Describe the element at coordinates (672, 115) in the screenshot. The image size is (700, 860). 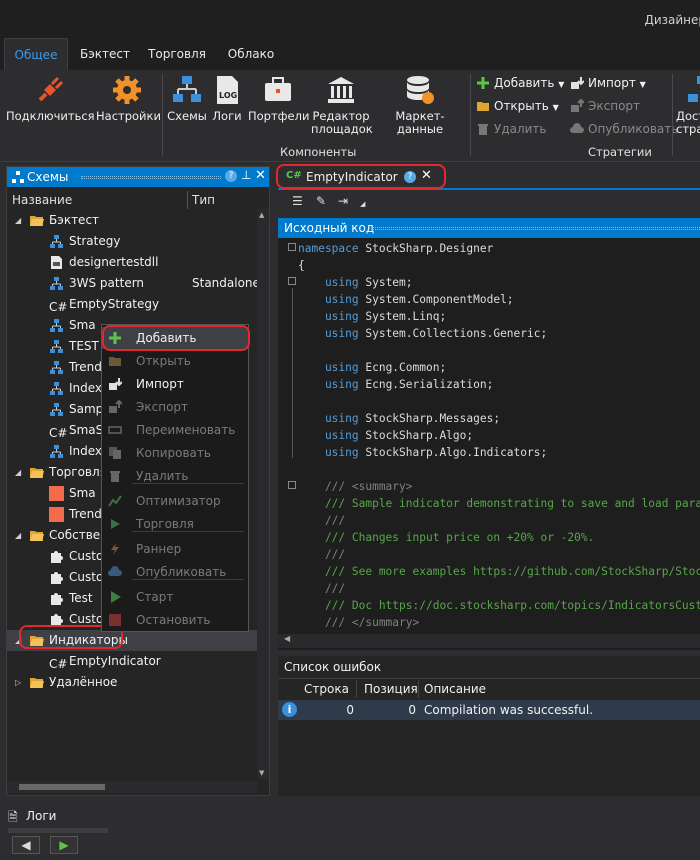
I see `ribbon-separator` at that location.